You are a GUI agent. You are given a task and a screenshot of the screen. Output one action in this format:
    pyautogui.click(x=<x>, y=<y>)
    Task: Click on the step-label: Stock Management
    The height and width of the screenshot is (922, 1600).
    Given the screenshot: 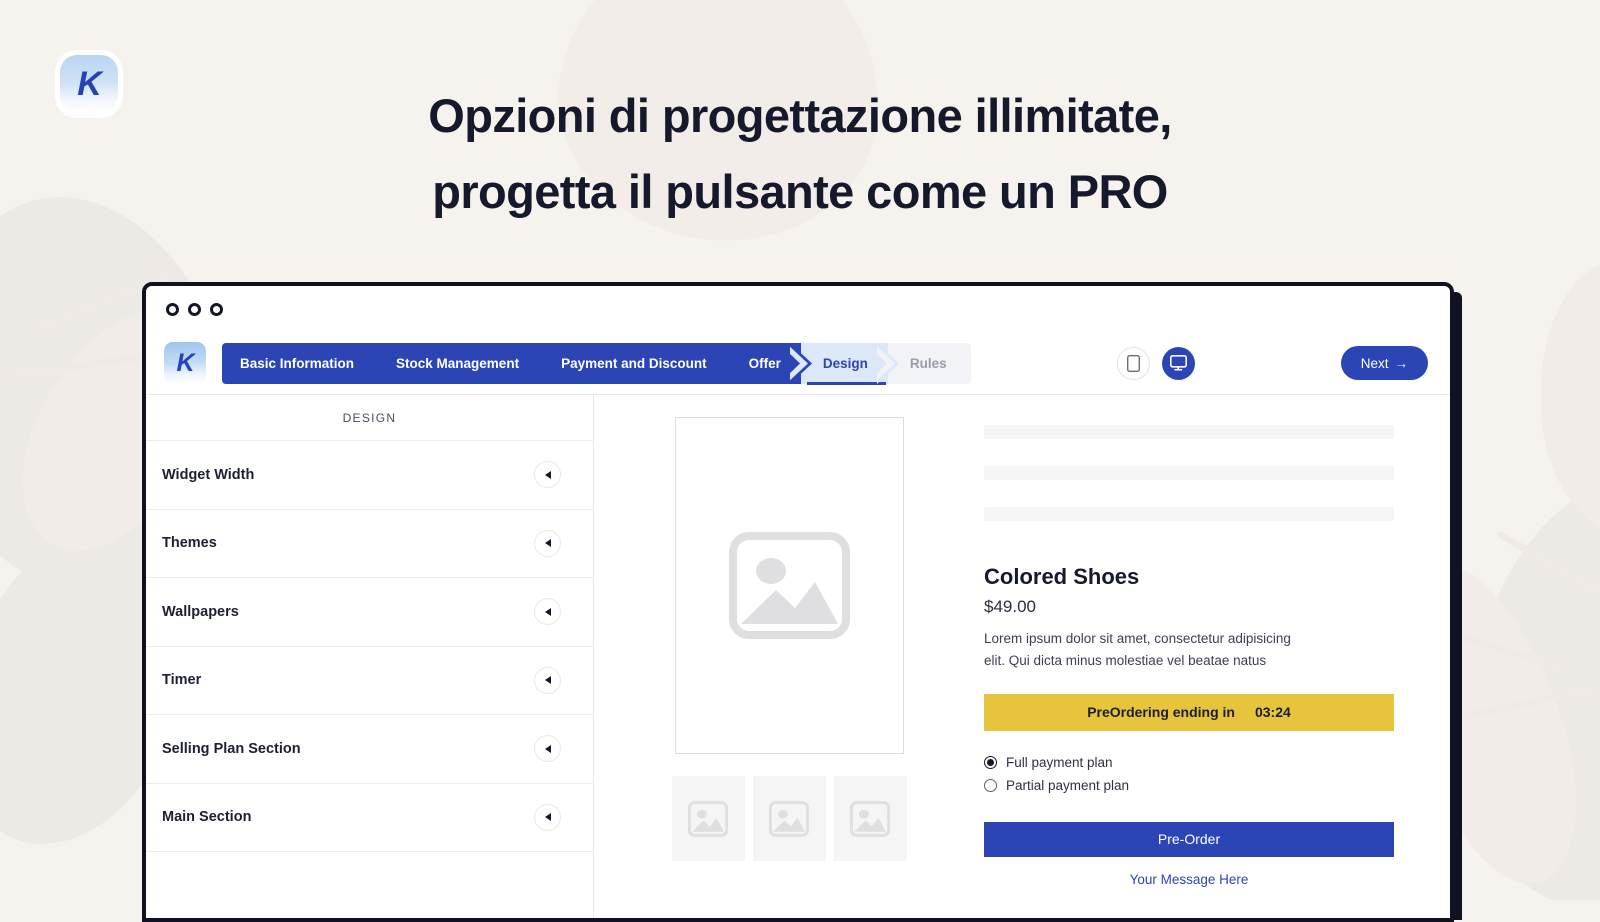 What is the action you would take?
    pyautogui.click(x=457, y=363)
    